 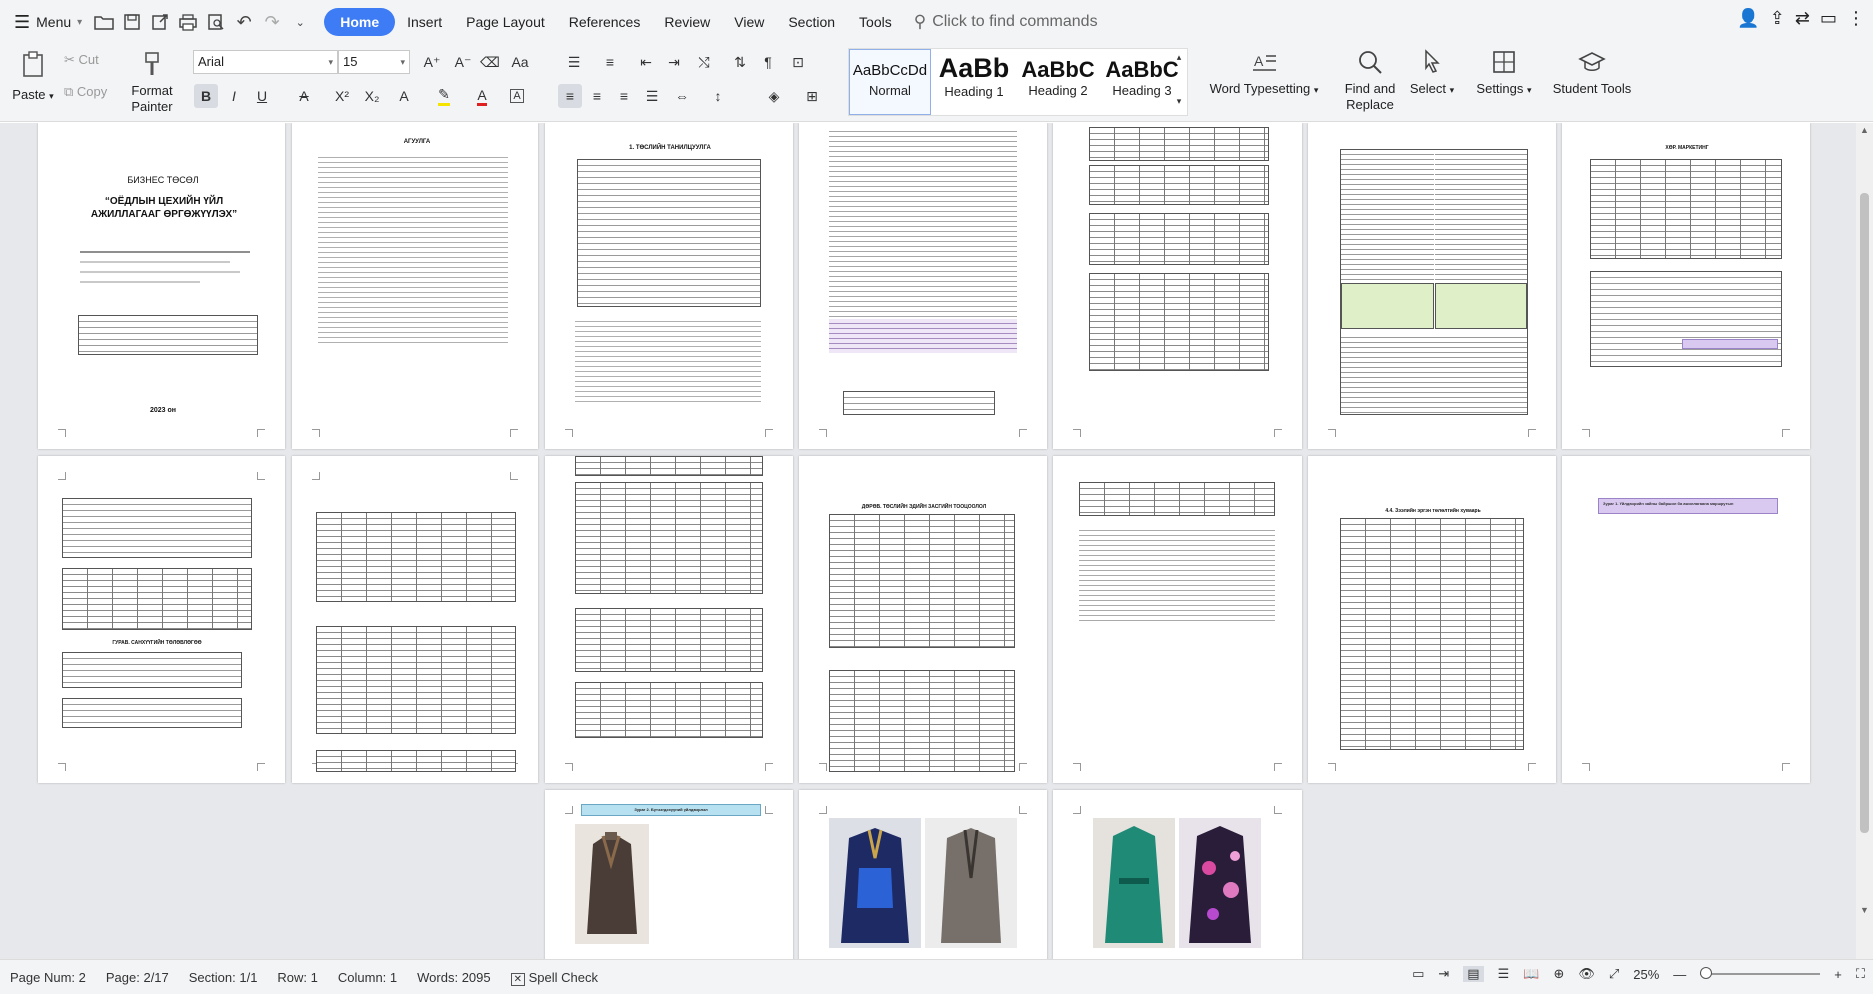 I want to click on hide-button: ⊡, so click(x=798, y=62).